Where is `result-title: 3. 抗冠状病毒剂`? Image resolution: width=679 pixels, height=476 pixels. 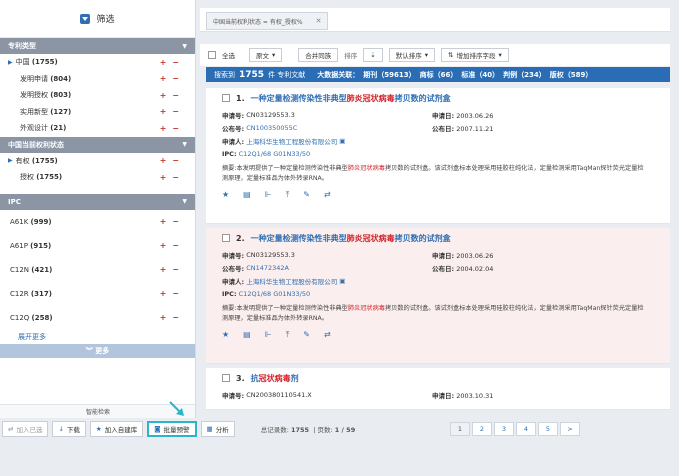
result-title: 3. 抗冠状病毒剂 is located at coordinates (446, 378).